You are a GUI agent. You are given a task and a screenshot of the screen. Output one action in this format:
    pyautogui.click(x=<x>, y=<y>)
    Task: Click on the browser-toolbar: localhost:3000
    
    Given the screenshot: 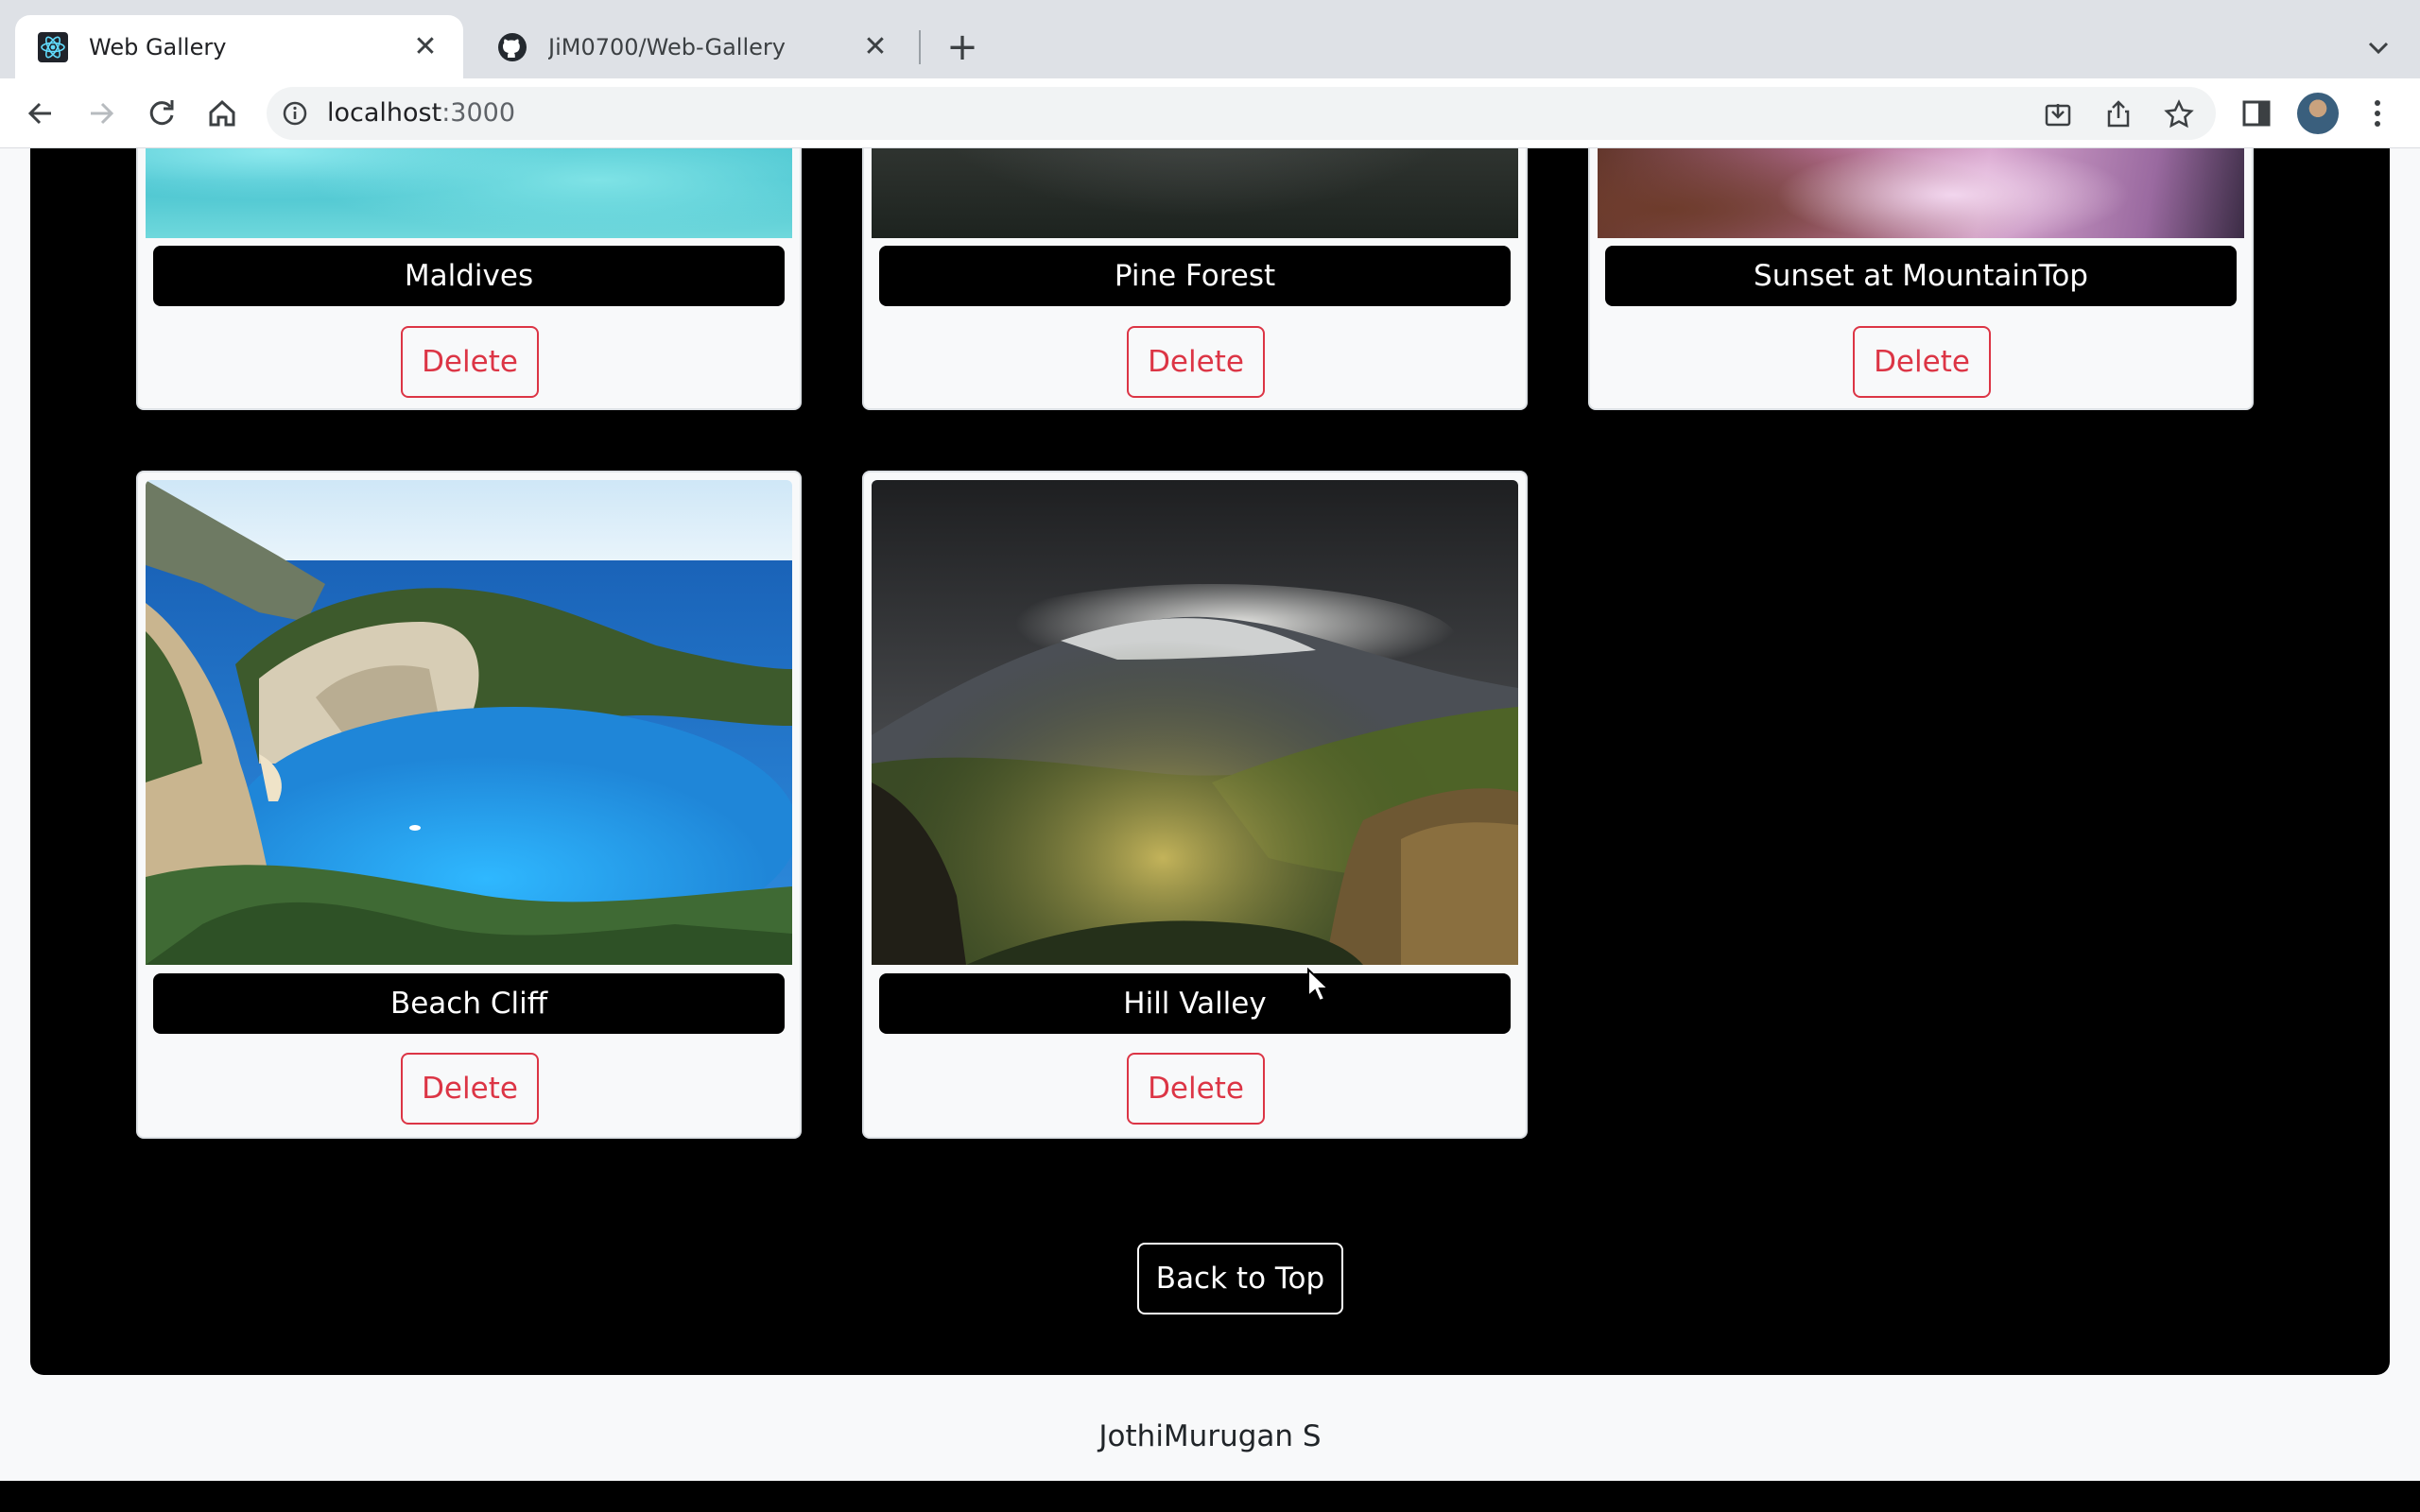 What is the action you would take?
    pyautogui.click(x=1210, y=113)
    